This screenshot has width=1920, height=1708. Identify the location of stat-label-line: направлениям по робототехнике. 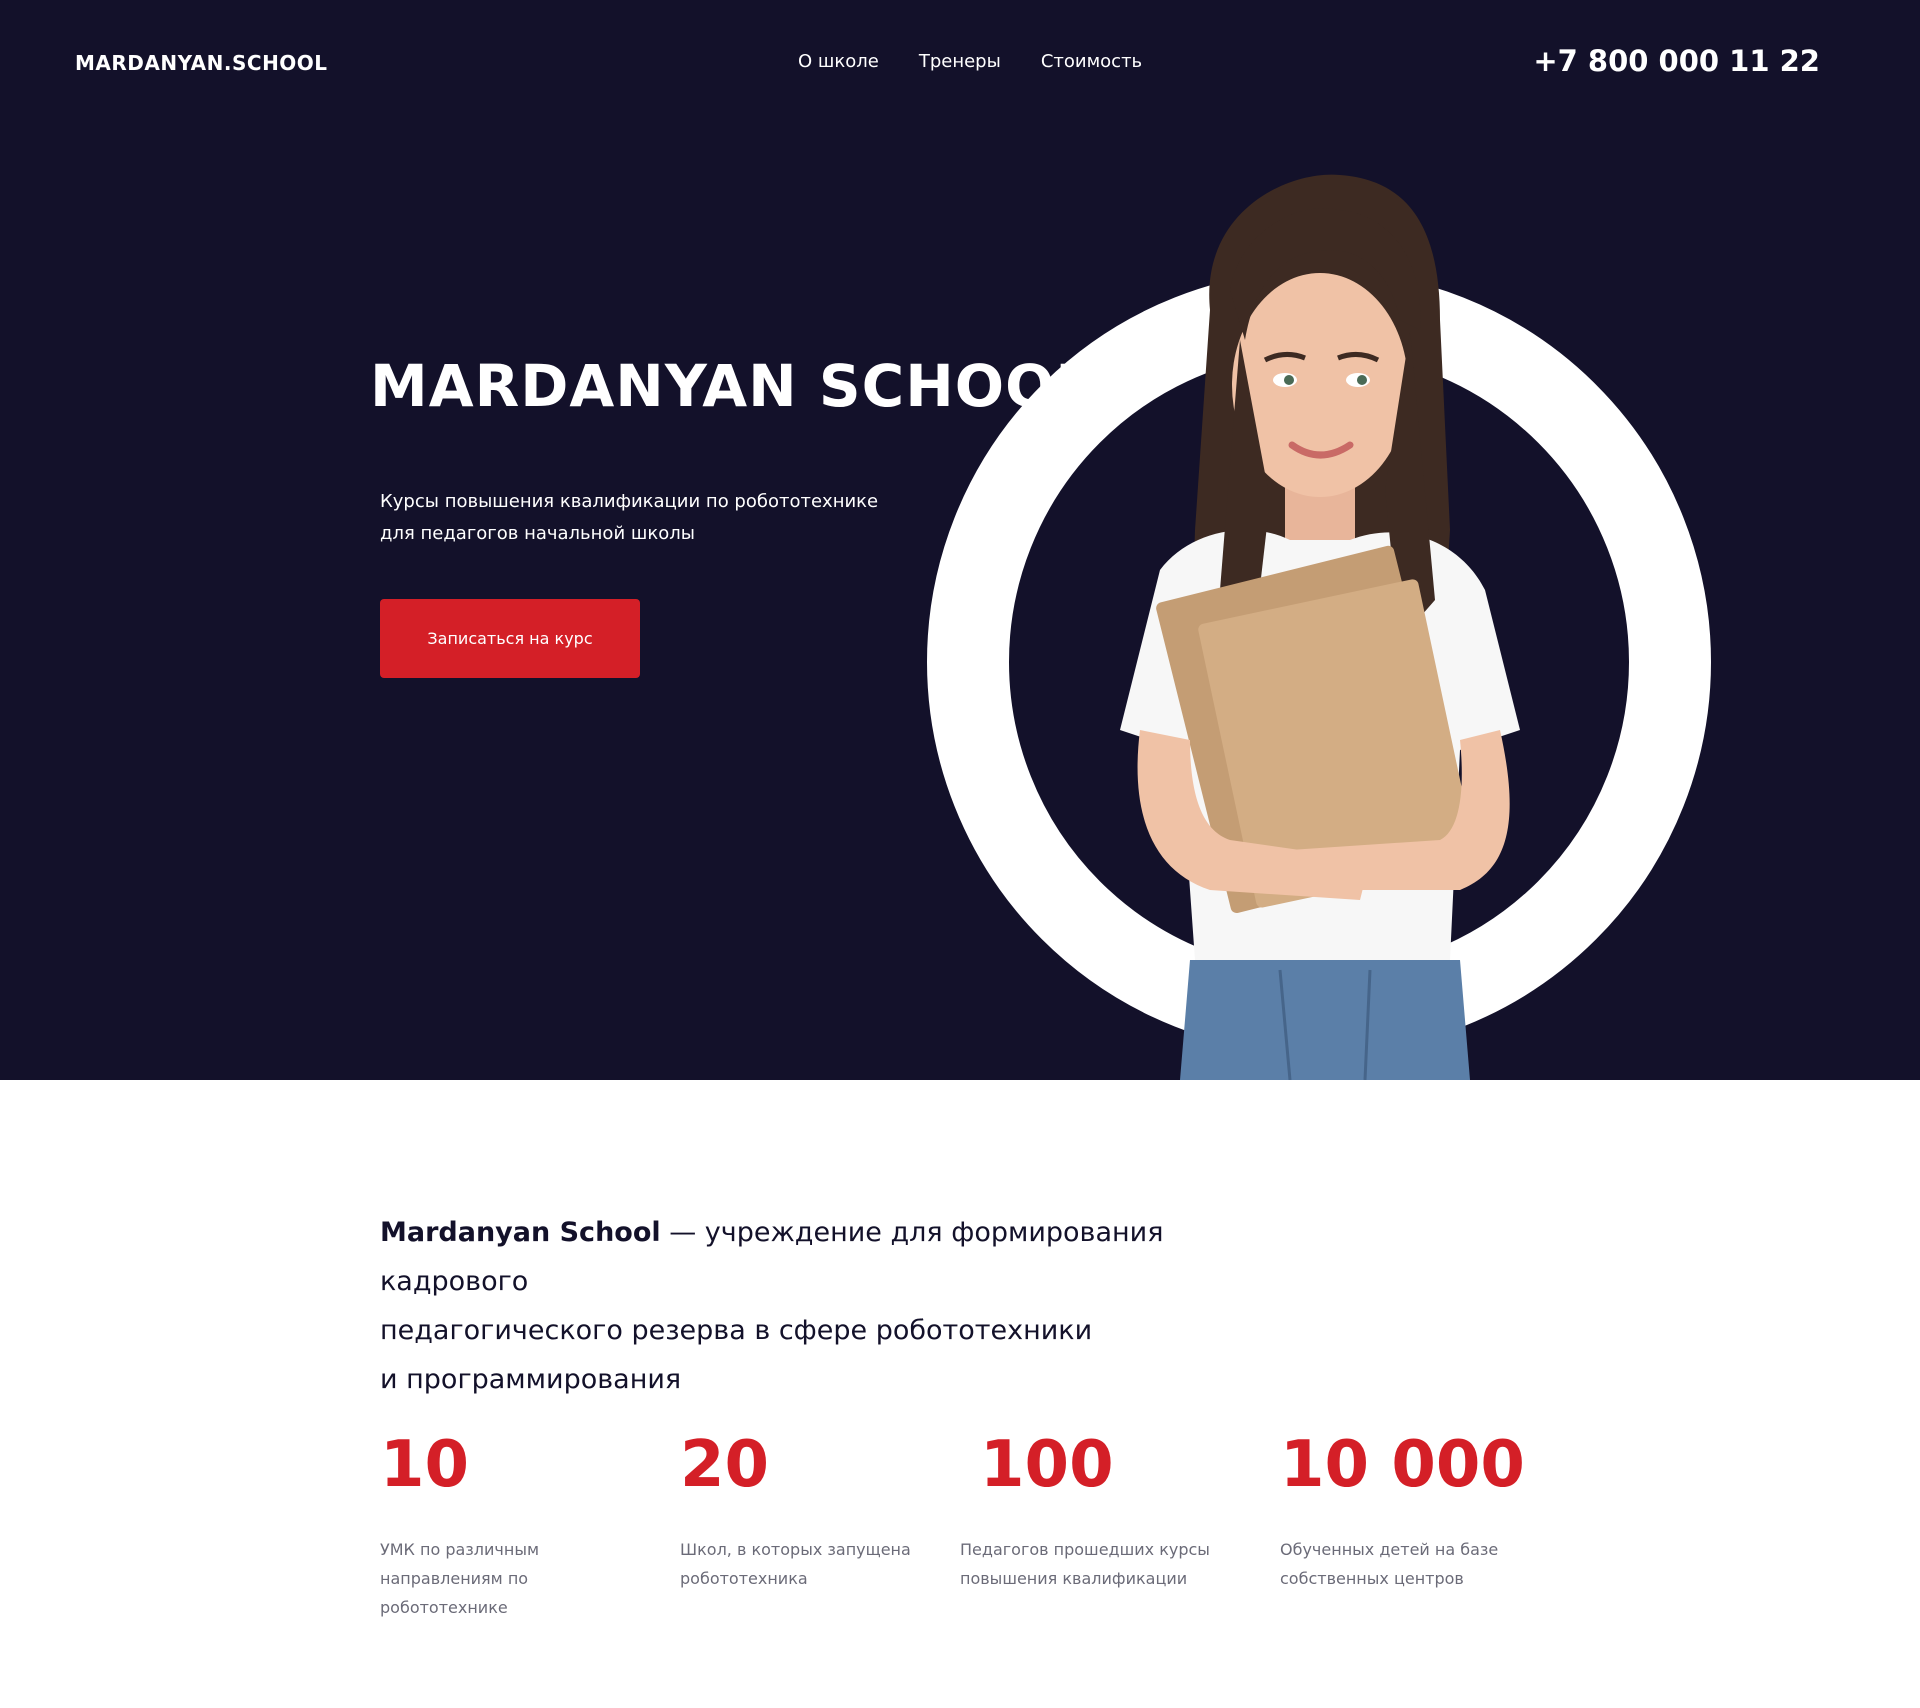
(454, 1593).